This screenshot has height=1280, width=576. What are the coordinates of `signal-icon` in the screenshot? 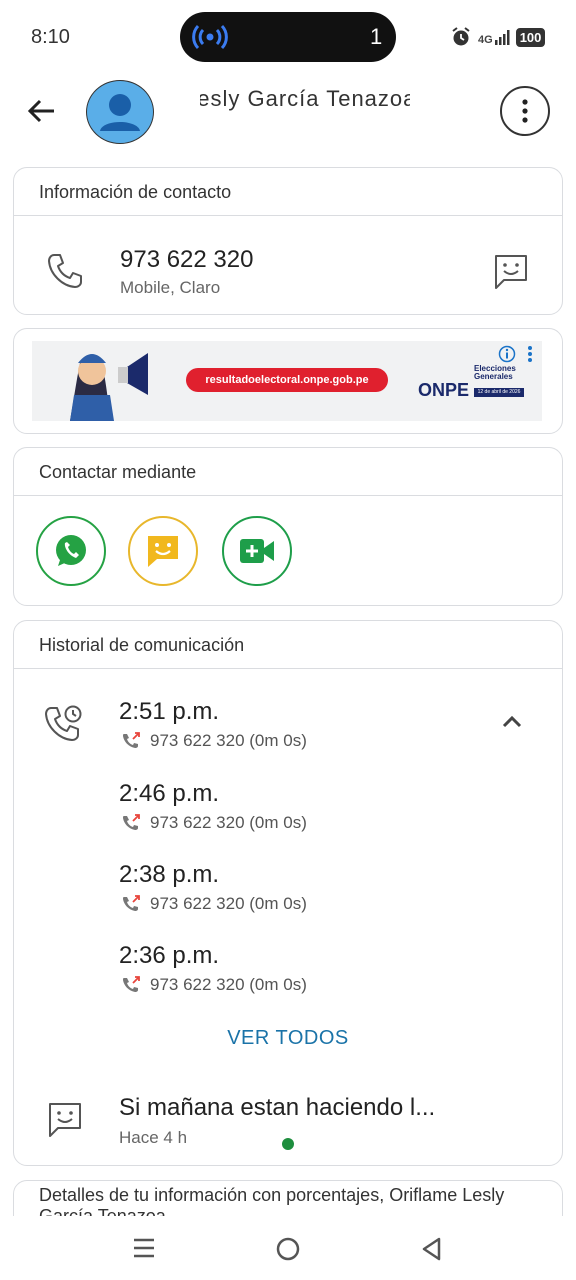 It's located at (502, 37).